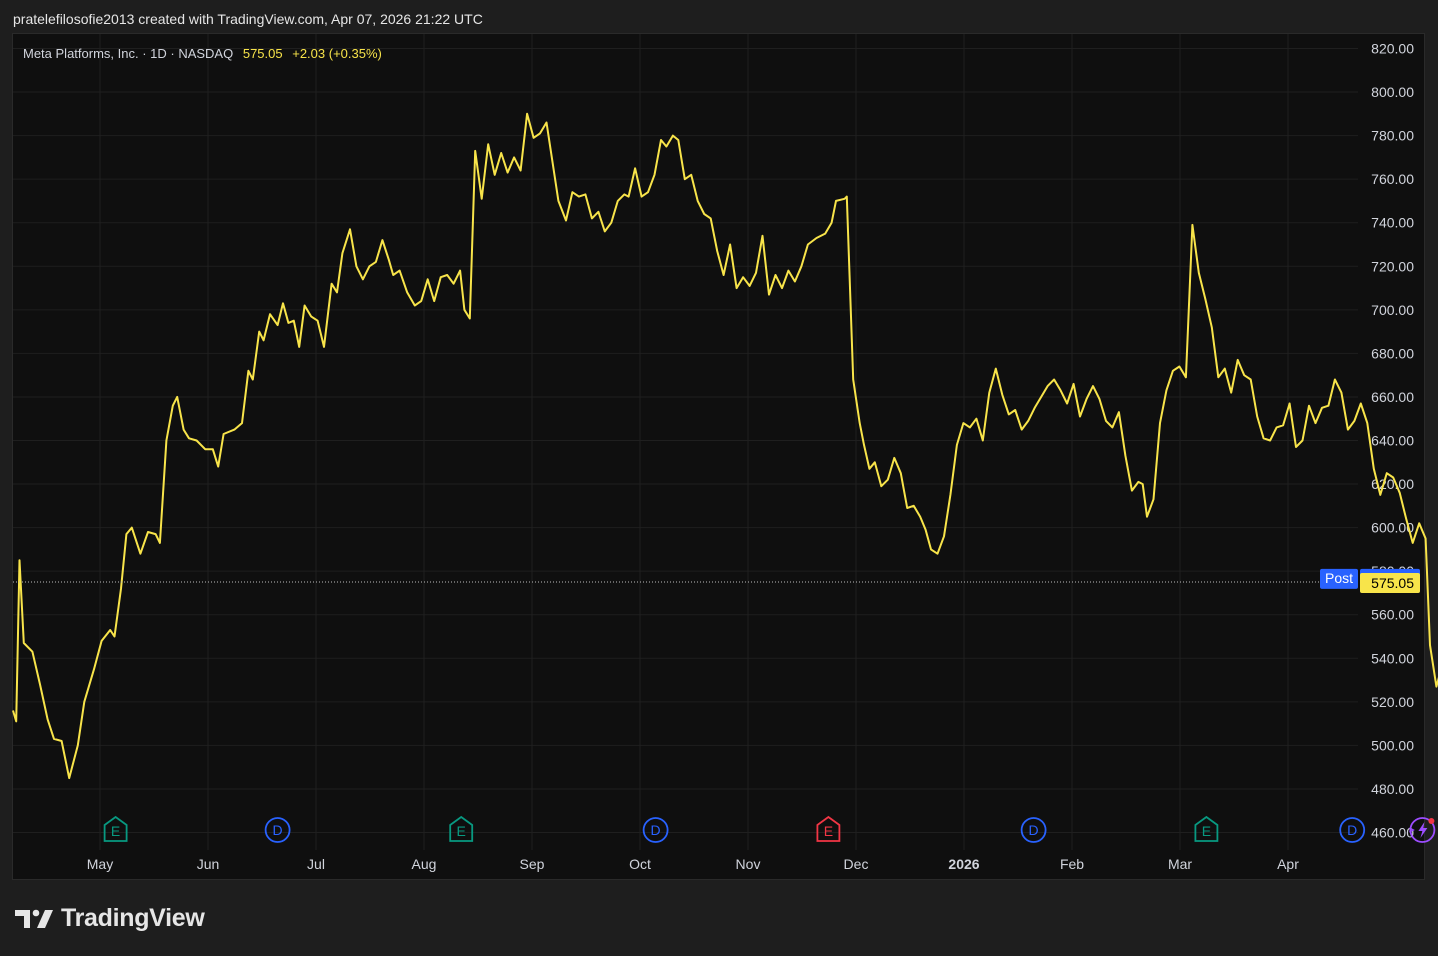 The image size is (1438, 956). I want to click on y-tick-label: 460.00, so click(1392, 833).